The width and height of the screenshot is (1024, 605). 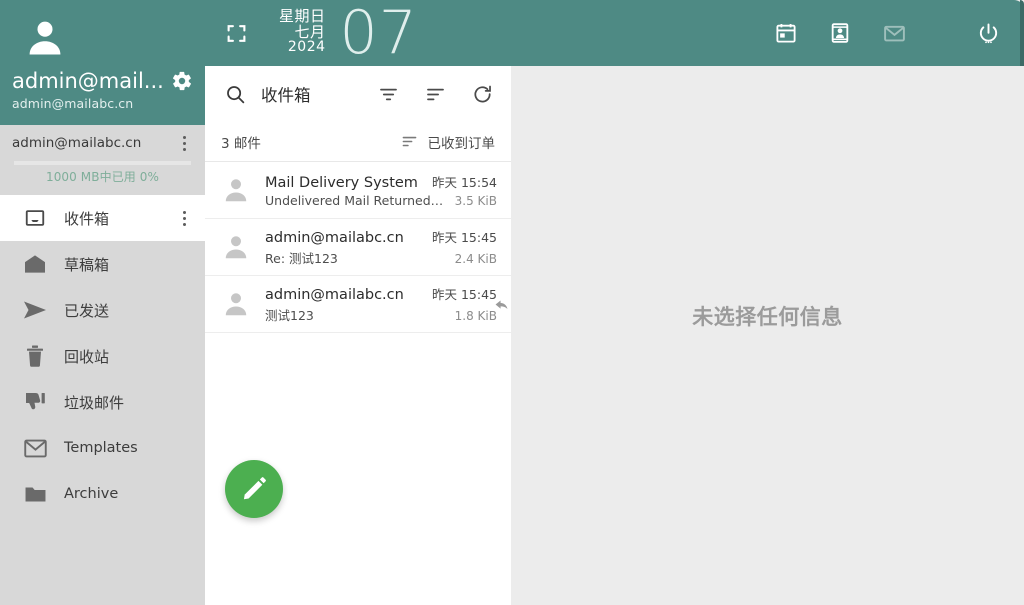 What do you see at coordinates (501, 304) in the screenshot?
I see `reply-arrow-icon` at bounding box center [501, 304].